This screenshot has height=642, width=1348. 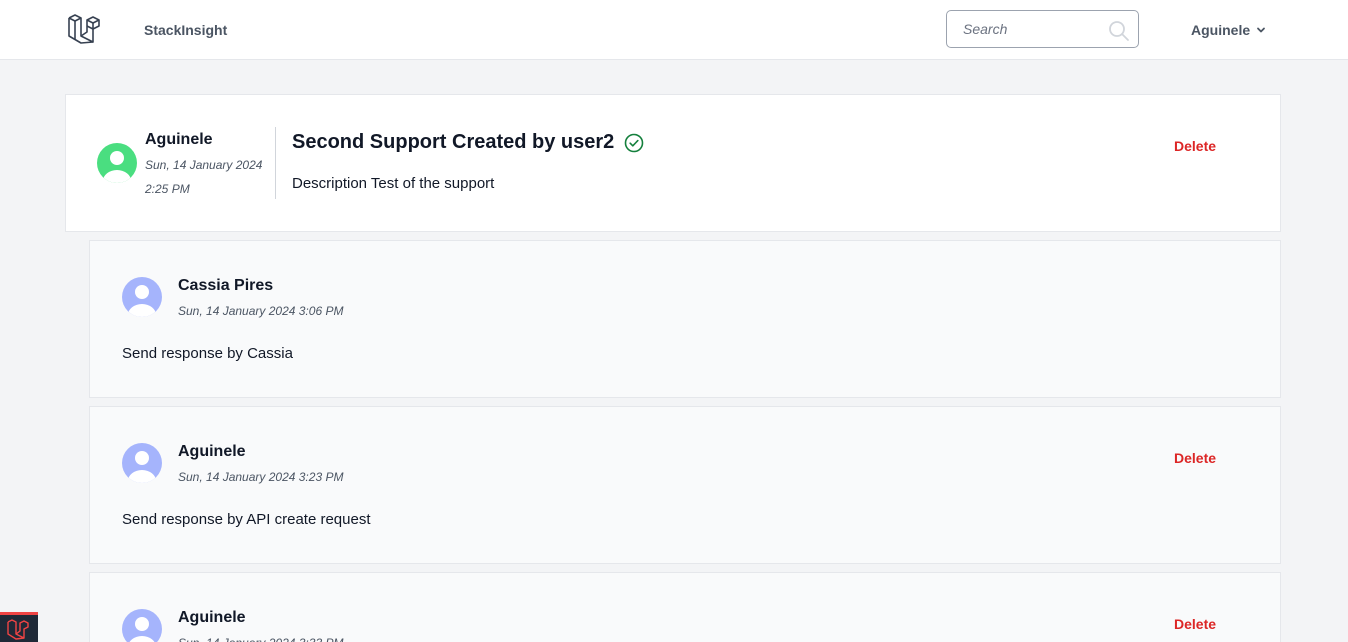 What do you see at coordinates (226, 285) in the screenshot?
I see `reply-author: Cassia Pires` at bounding box center [226, 285].